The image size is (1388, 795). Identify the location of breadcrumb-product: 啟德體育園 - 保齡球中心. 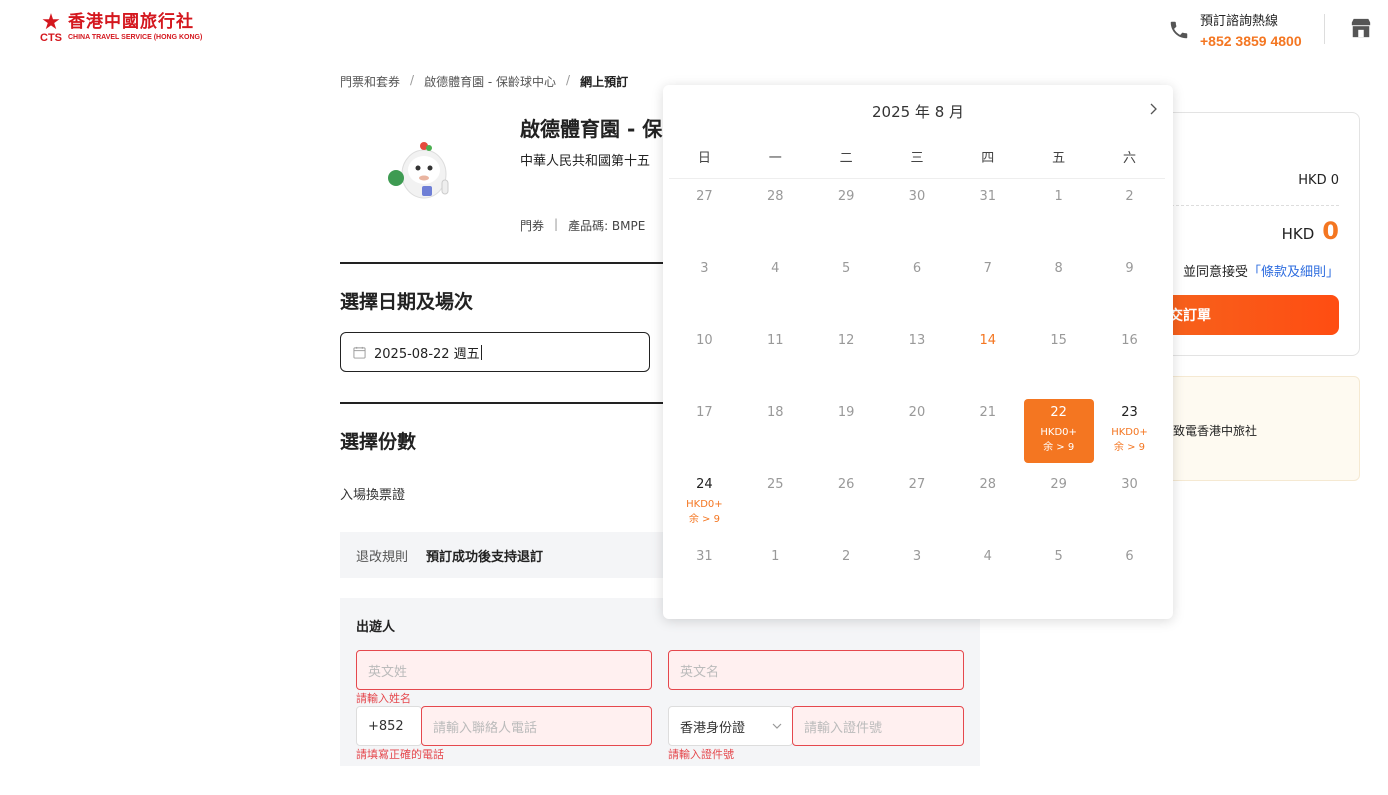
(490, 81).